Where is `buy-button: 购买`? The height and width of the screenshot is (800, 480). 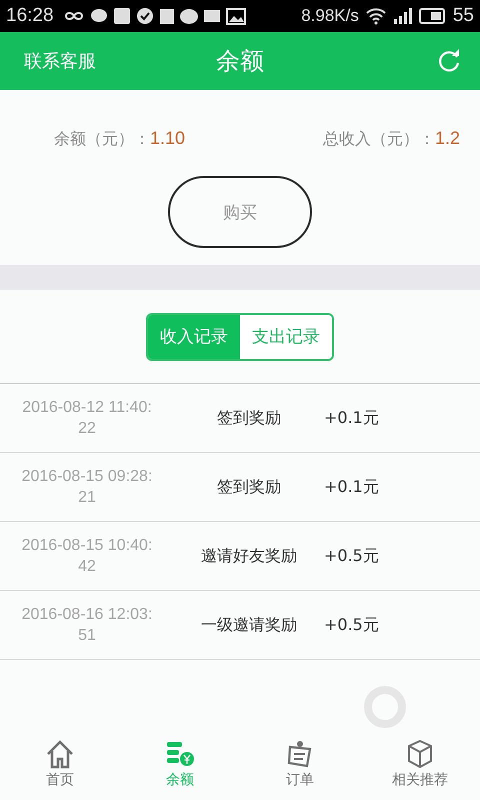 buy-button: 购买 is located at coordinates (240, 212).